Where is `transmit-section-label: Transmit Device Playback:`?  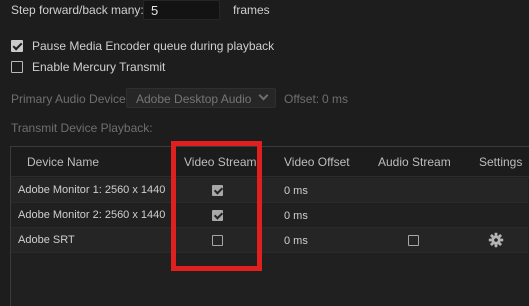
transmit-section-label: Transmit Device Playback: is located at coordinates (82, 128).